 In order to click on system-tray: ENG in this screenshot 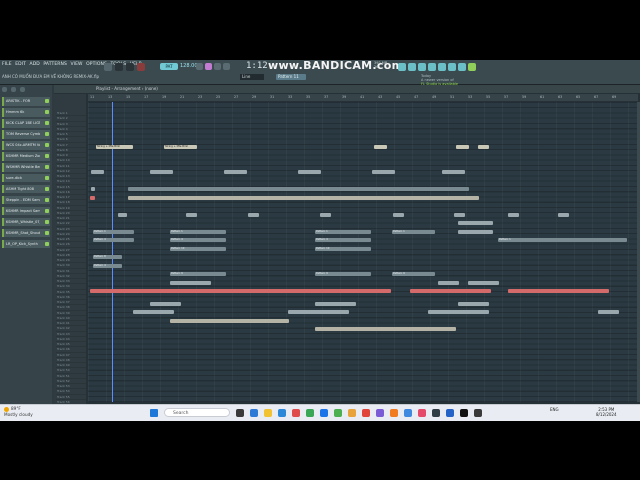, I will do `click(554, 409)`.